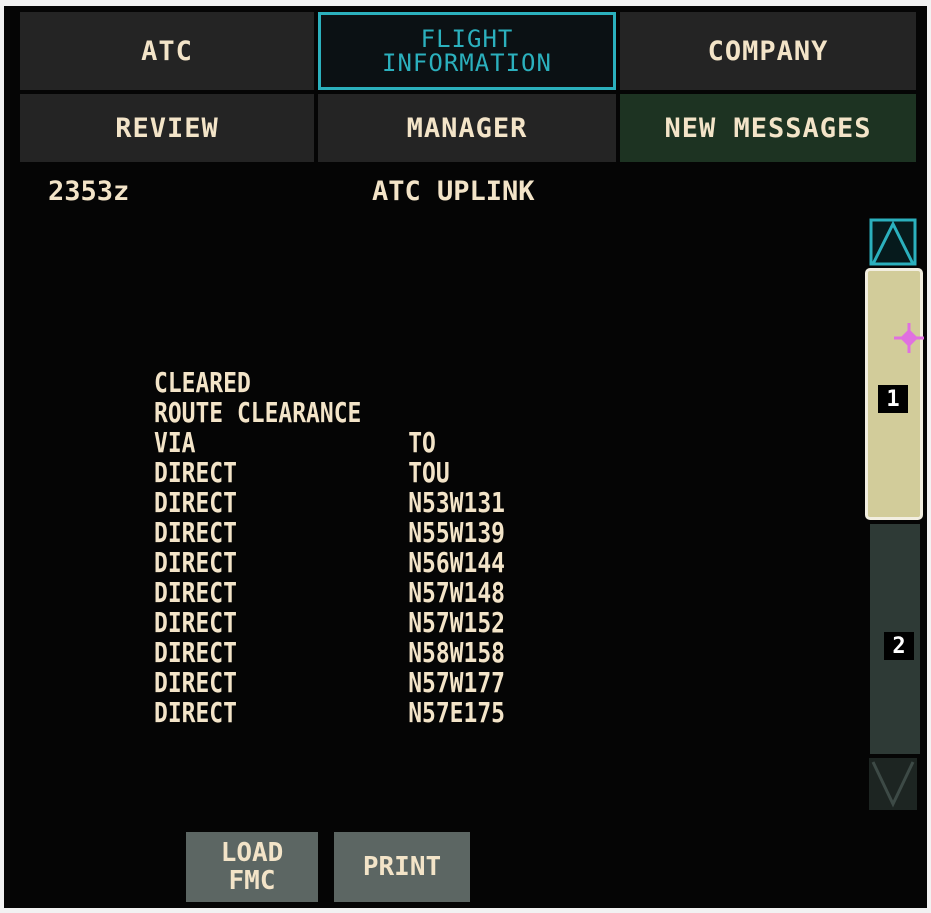 This screenshot has height=913, width=931. What do you see at coordinates (329, 713) in the screenshot?
I see `message-line: DIRECT N57E175` at bounding box center [329, 713].